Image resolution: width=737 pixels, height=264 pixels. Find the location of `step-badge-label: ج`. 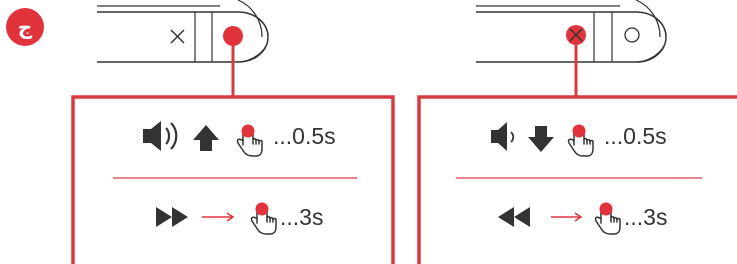

step-badge-label: ج is located at coordinates (25, 27).